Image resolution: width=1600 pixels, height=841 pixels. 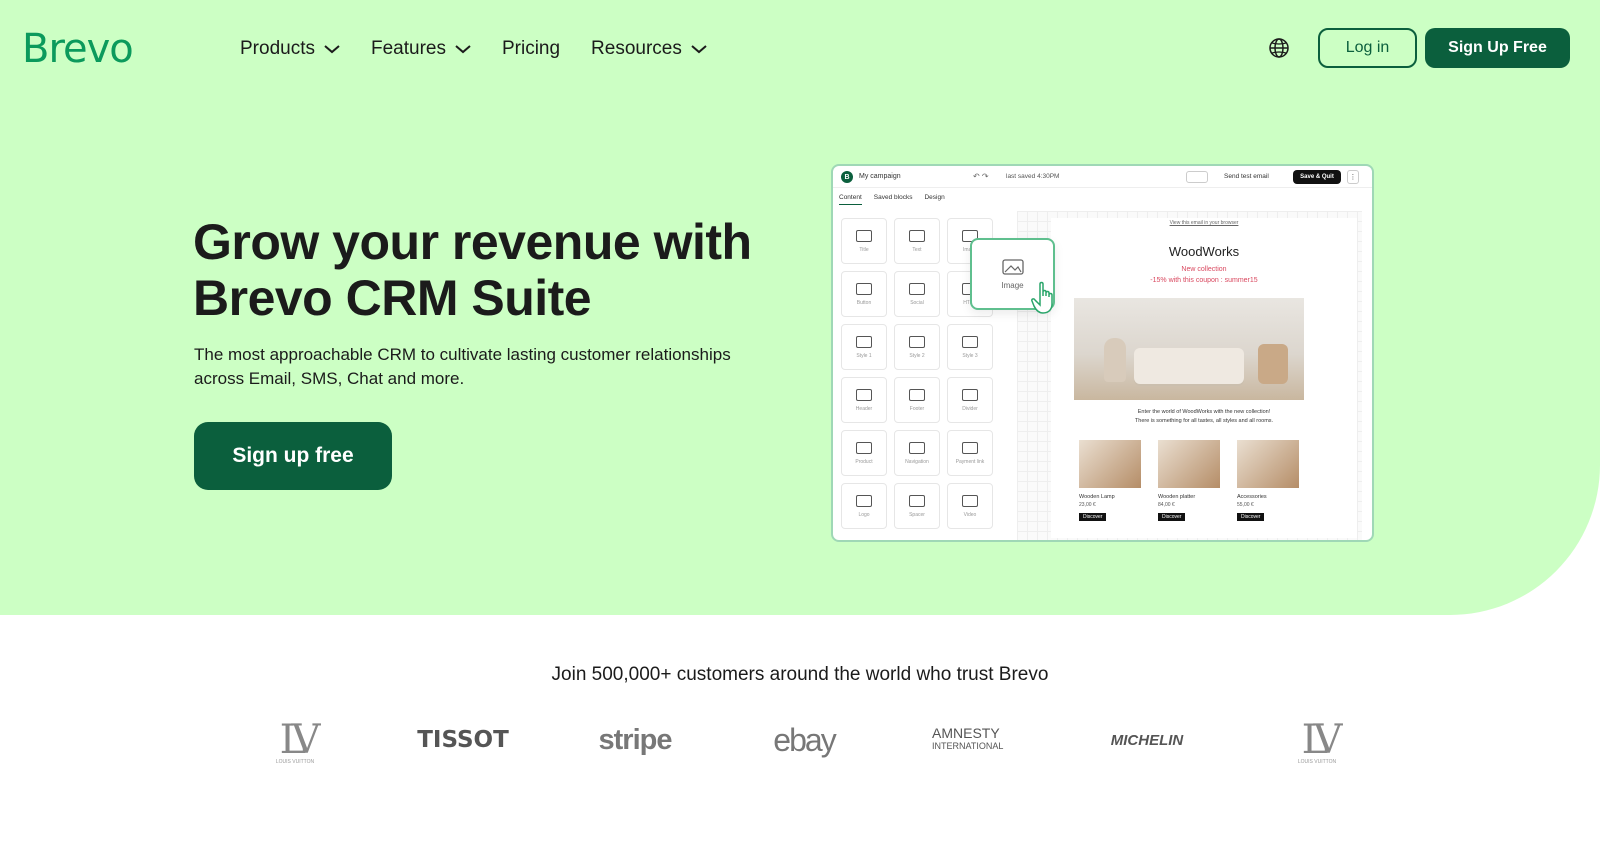 I want to click on logo-icon, so click(x=864, y=500).